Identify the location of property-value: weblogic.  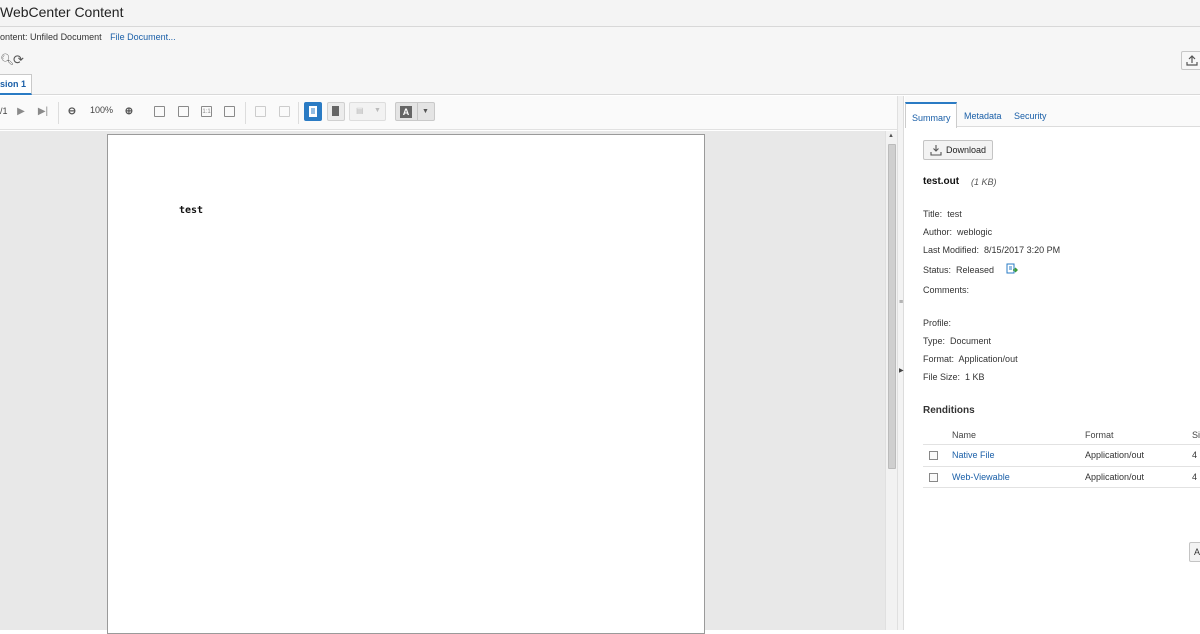
(975, 232).